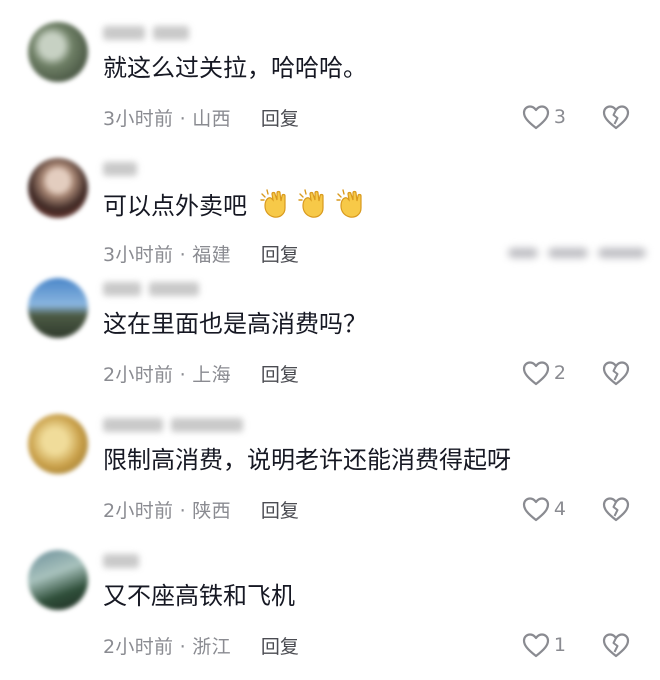 The height and width of the screenshot is (680, 660). Describe the element at coordinates (576, 509) in the screenshot. I see `comment-actions: 4` at that location.